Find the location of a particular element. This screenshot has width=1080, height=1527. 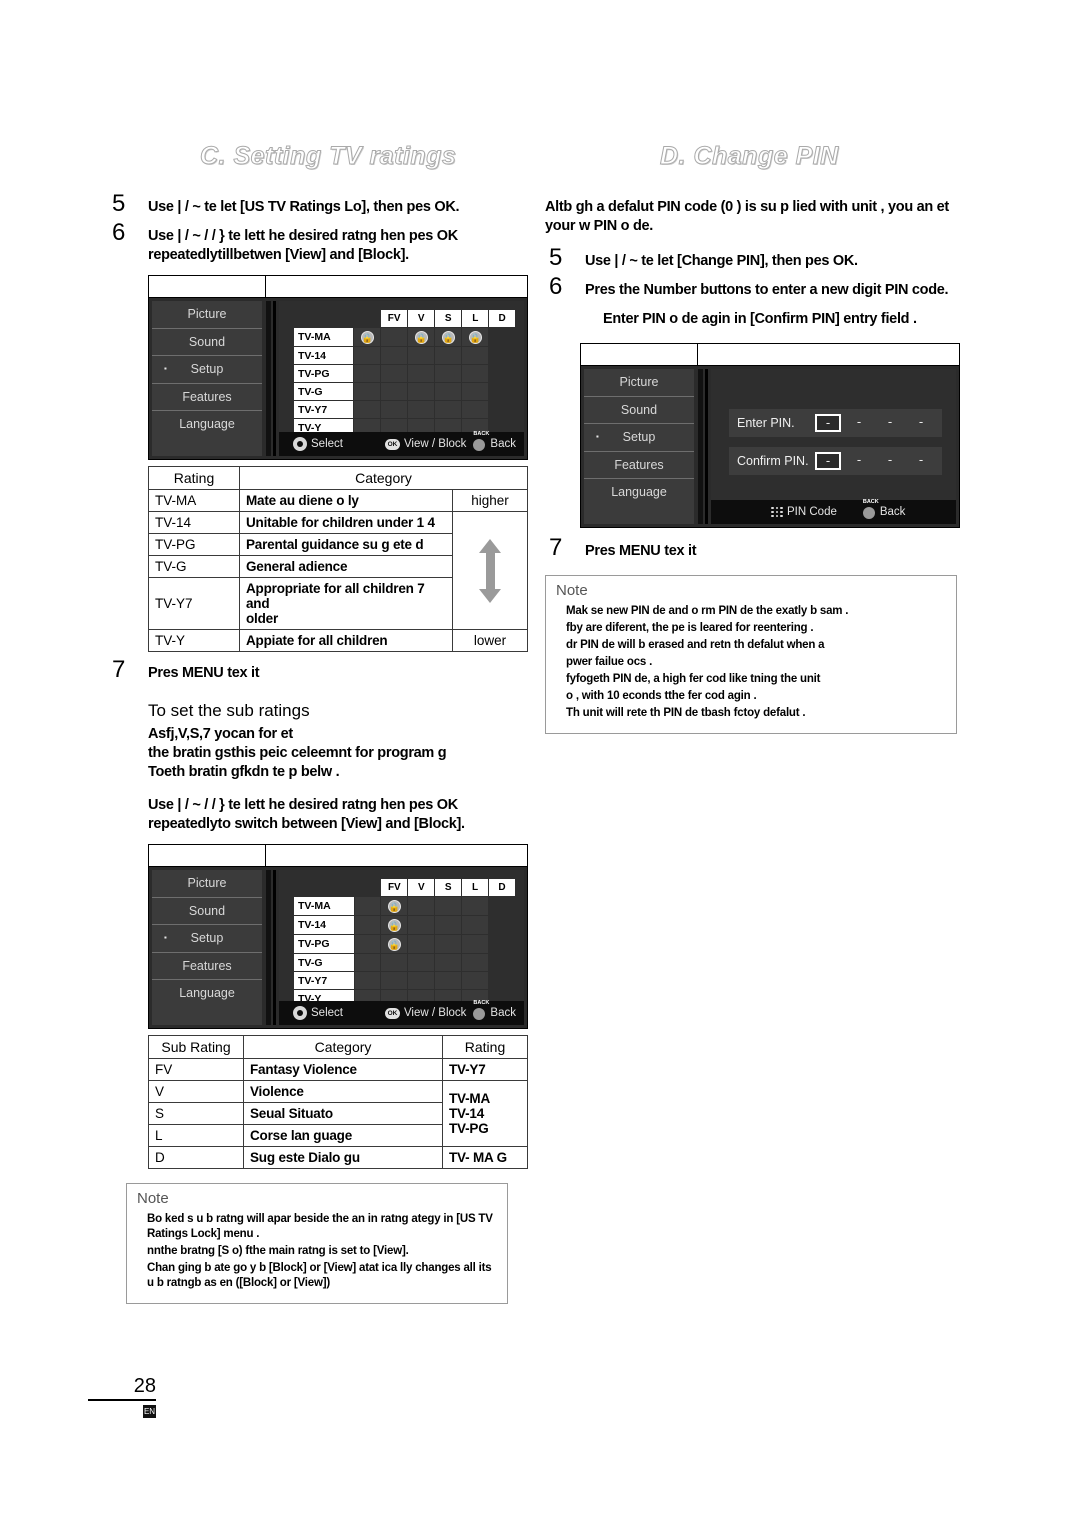

keypad-icon is located at coordinates (777, 512).